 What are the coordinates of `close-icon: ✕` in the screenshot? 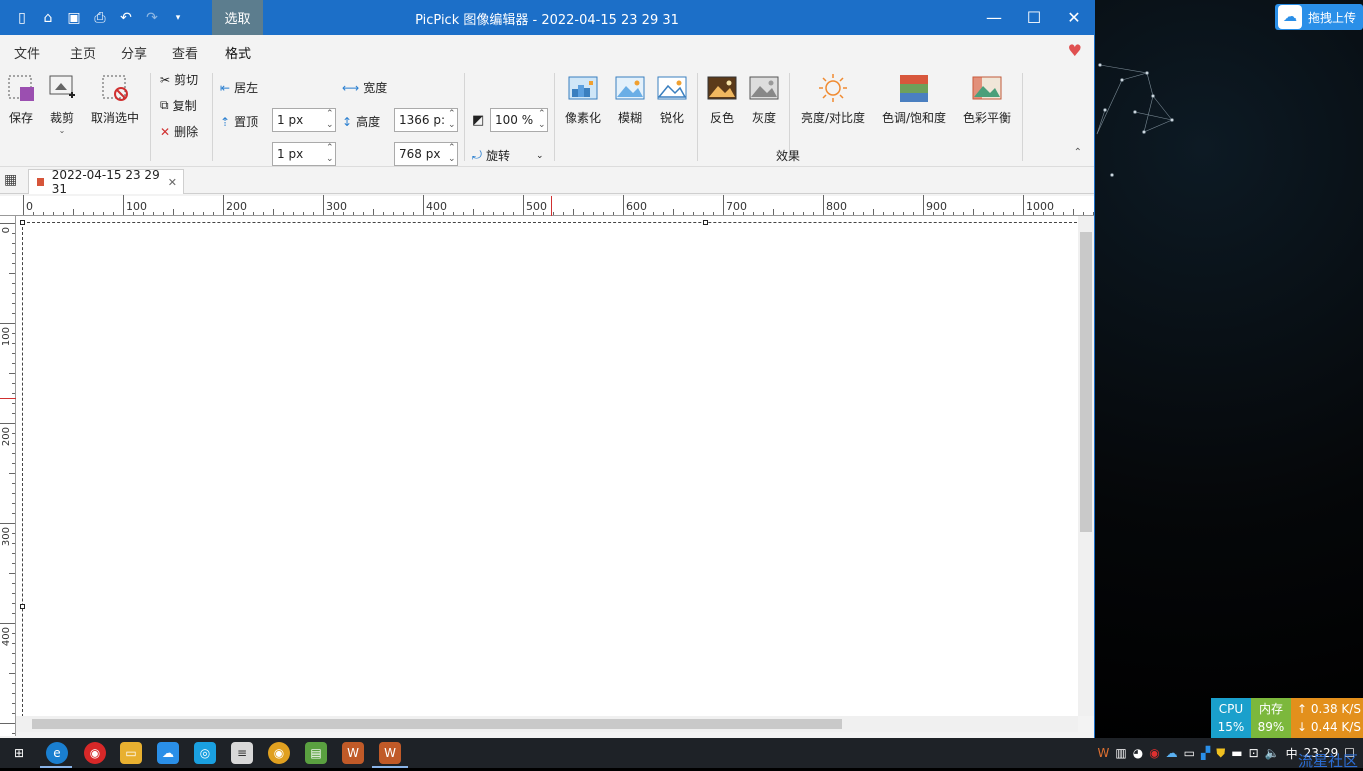 It's located at (1074, 17).